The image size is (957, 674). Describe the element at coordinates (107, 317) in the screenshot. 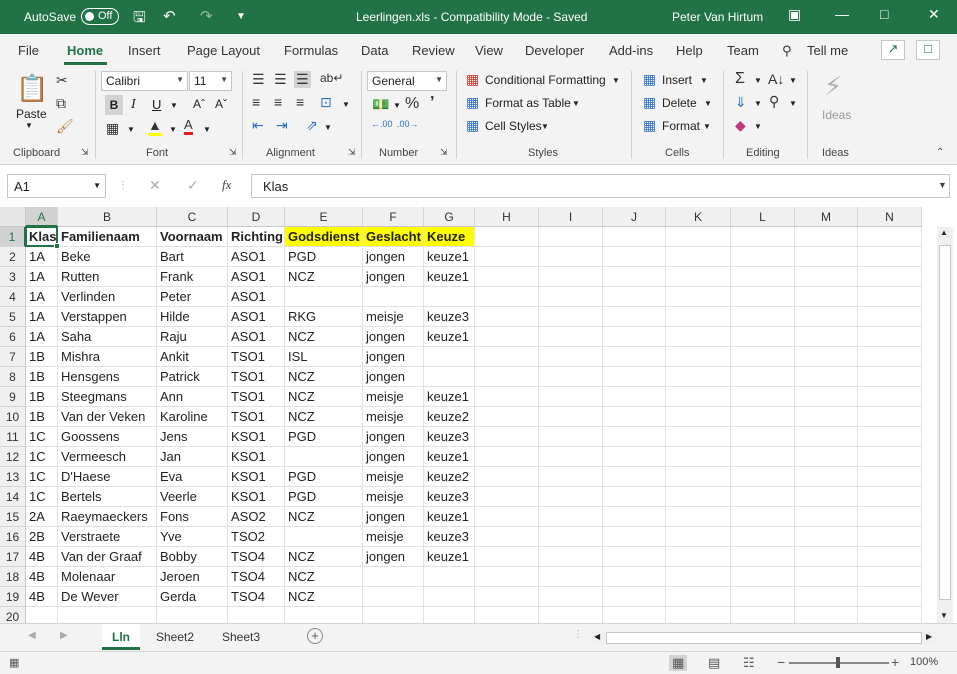

I see `cell-b5: Verstappen` at that location.